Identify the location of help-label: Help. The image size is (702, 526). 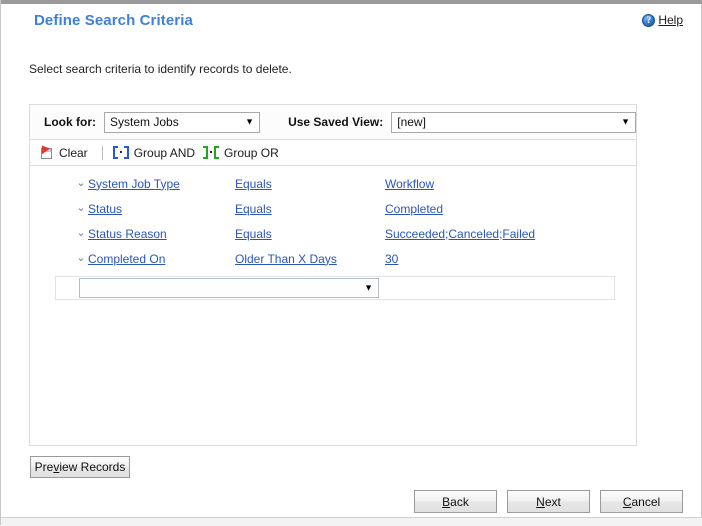
(670, 20).